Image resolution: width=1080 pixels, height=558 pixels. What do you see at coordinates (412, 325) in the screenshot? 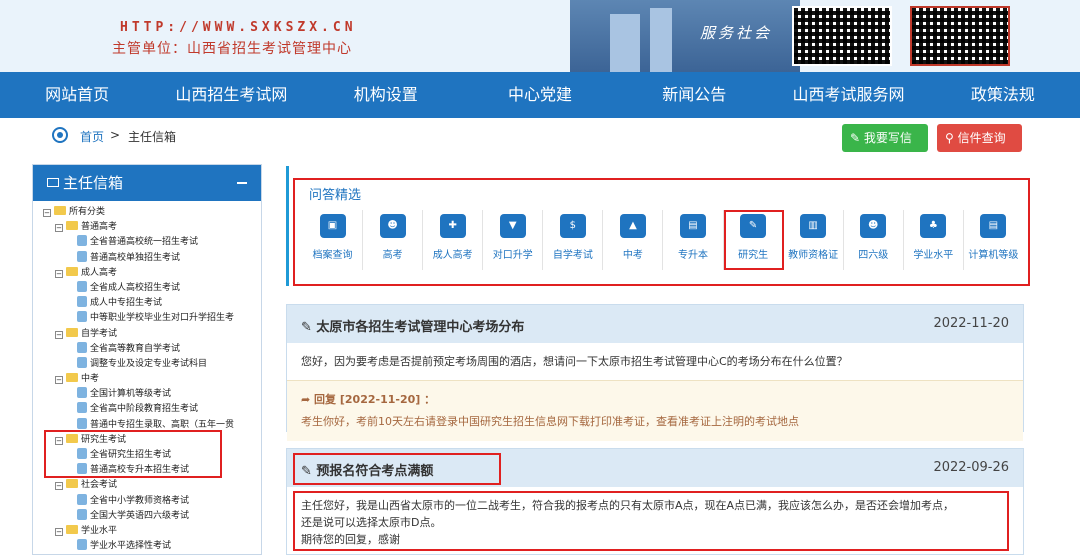
I see `post-title: ✎ 太原市各招生考试管理中心考场分布` at bounding box center [412, 325].